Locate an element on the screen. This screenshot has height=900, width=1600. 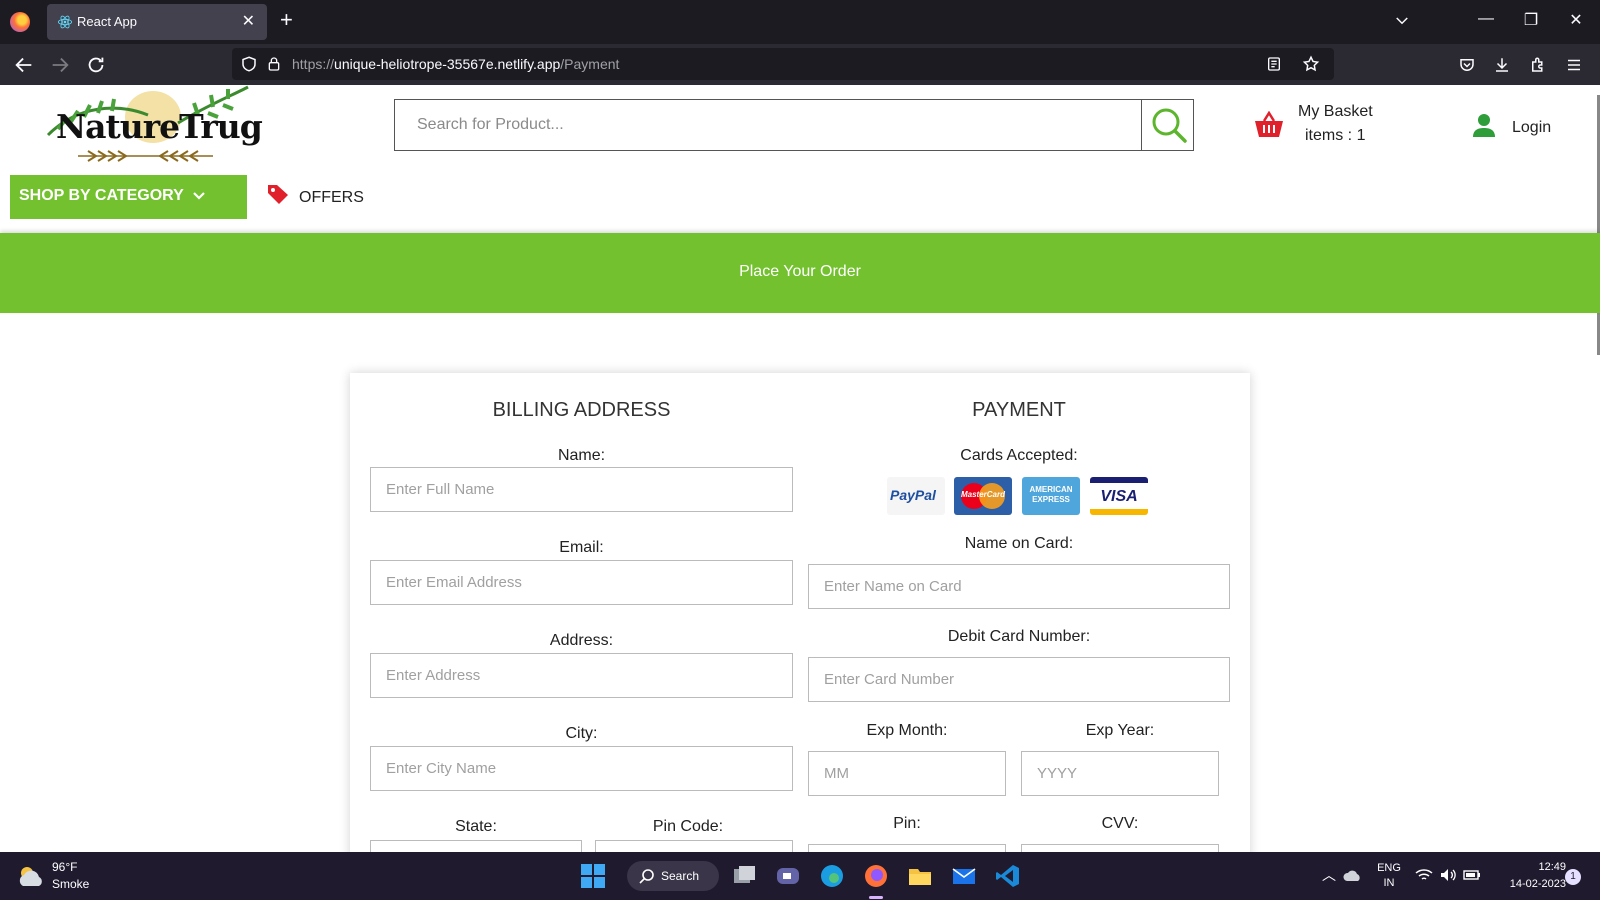
name-on-card-input is located at coordinates (1019, 586).